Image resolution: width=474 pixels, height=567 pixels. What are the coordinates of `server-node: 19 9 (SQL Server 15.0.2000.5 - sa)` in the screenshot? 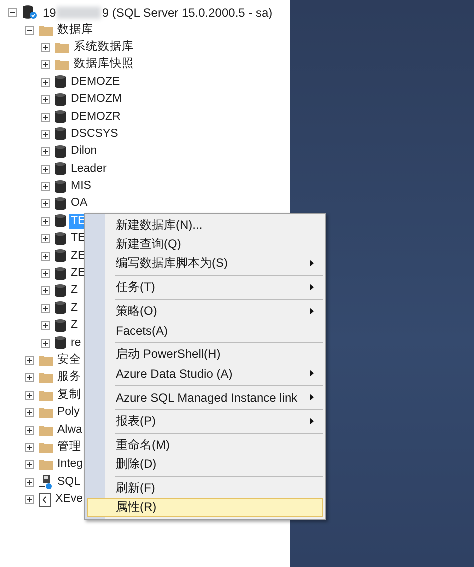 It's located at (158, 13).